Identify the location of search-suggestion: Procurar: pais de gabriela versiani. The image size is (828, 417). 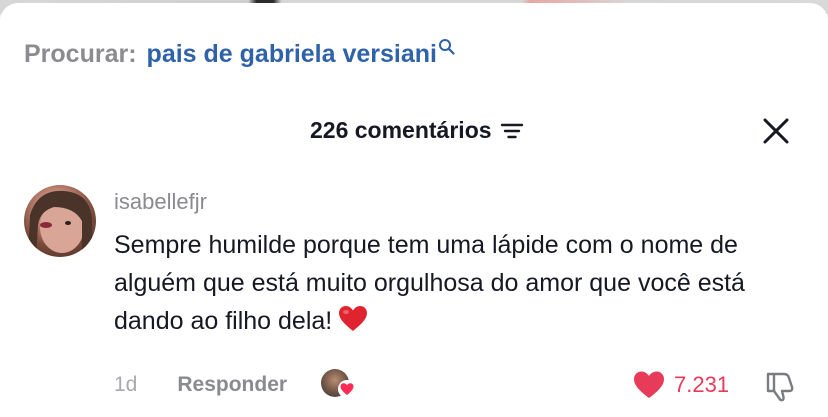
(240, 54).